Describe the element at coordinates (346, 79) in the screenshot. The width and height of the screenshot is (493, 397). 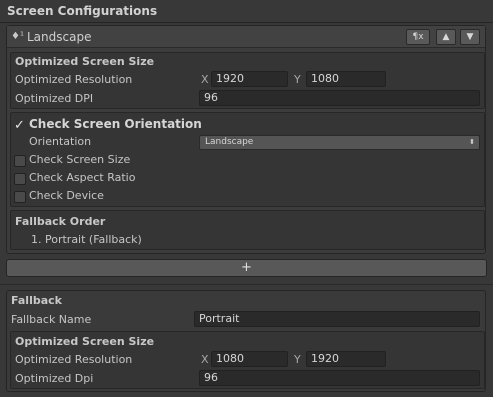
I see `resolution-y-field: 1080` at that location.